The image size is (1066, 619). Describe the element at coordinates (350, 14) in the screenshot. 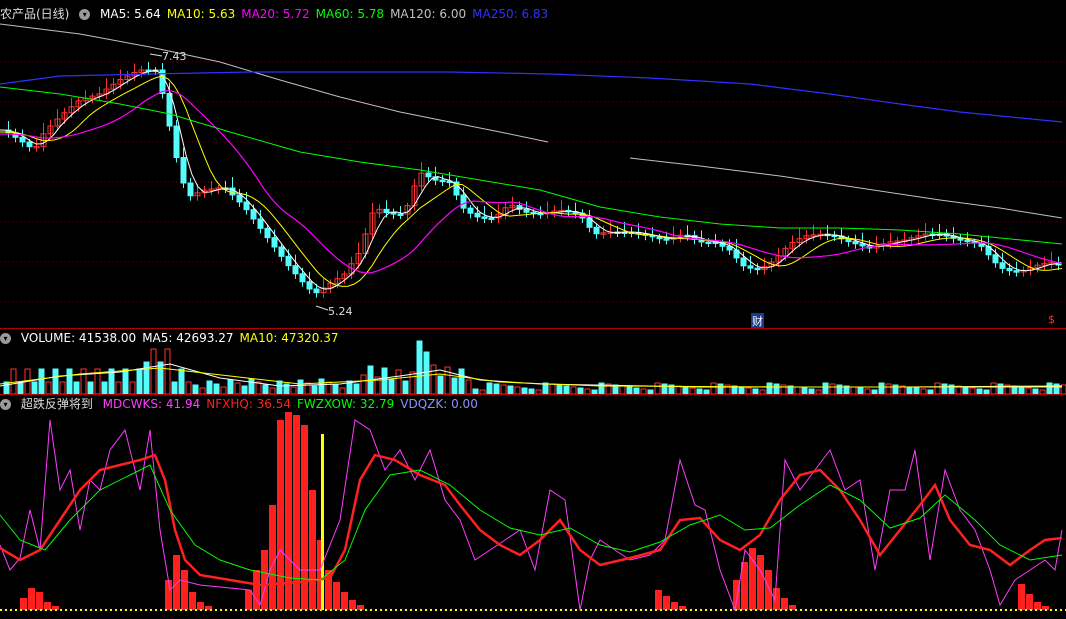

I see `ma-indicator-3: MA60: 5.78` at that location.